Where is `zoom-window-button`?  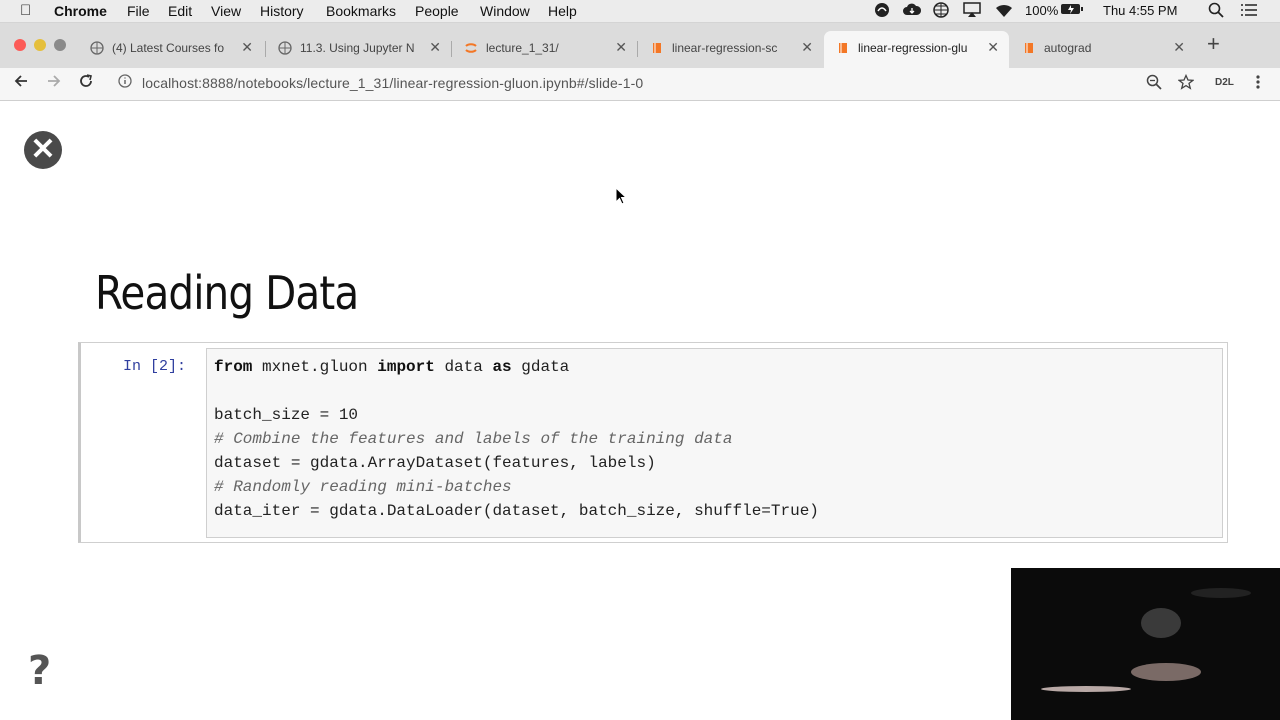 zoom-window-button is located at coordinates (60, 45).